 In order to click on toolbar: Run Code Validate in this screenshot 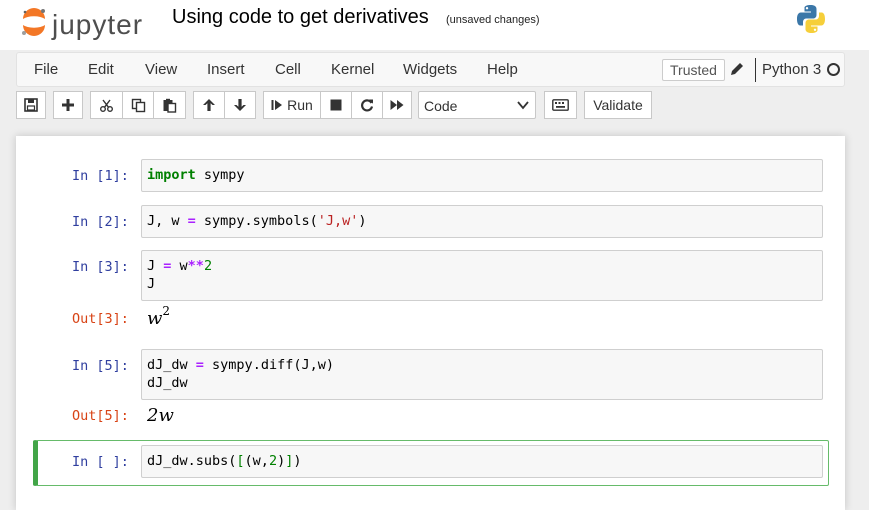, I will do `click(430, 105)`.